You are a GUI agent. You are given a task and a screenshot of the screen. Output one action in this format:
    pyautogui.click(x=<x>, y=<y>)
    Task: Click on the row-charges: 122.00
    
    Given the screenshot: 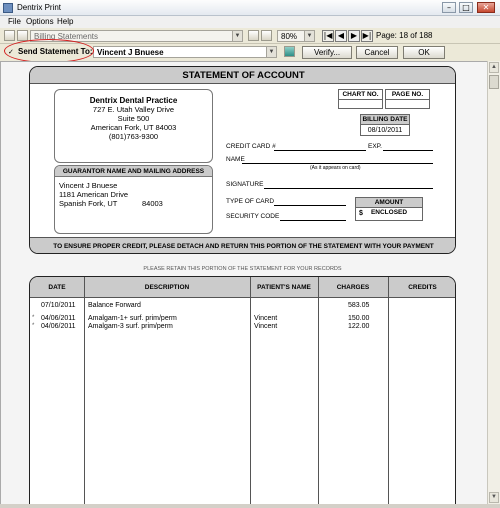 What is the action you would take?
    pyautogui.click(x=359, y=326)
    